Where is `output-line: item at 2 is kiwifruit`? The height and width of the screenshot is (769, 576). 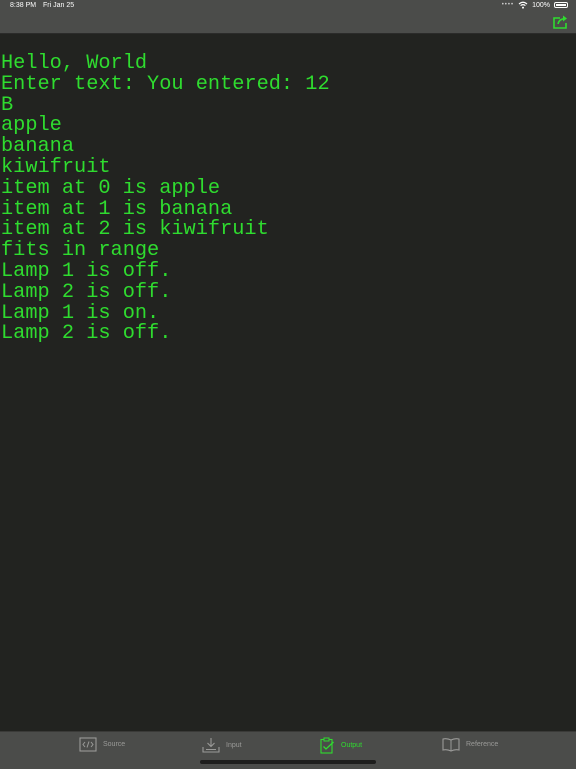
output-line: item at 2 is kiwifruit is located at coordinates (135, 230).